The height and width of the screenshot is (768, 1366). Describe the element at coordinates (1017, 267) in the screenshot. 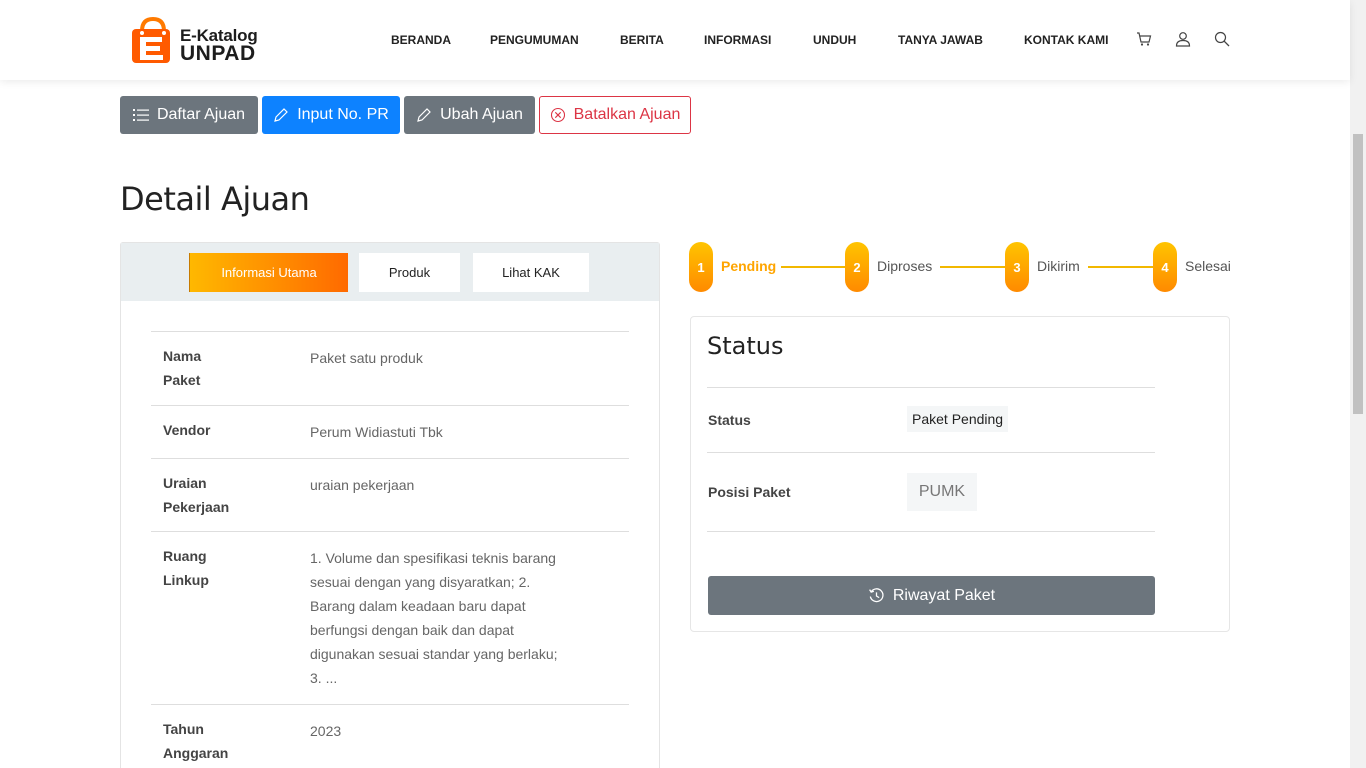

I see `step-3-badge: 3` at that location.